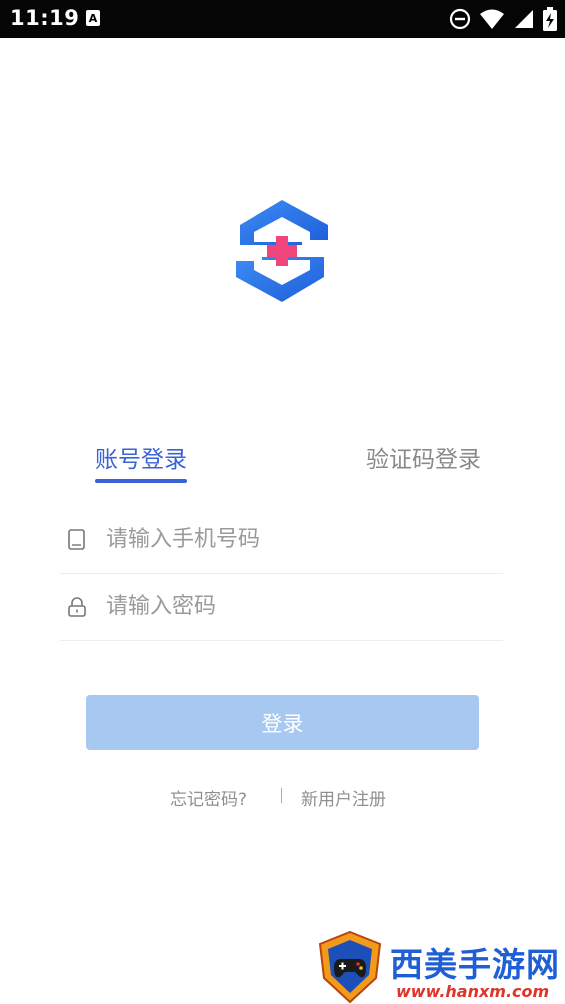 The width and height of the screenshot is (565, 1004). Describe the element at coordinates (460, 19) in the screenshot. I see `do-not-disturb-icon` at that location.